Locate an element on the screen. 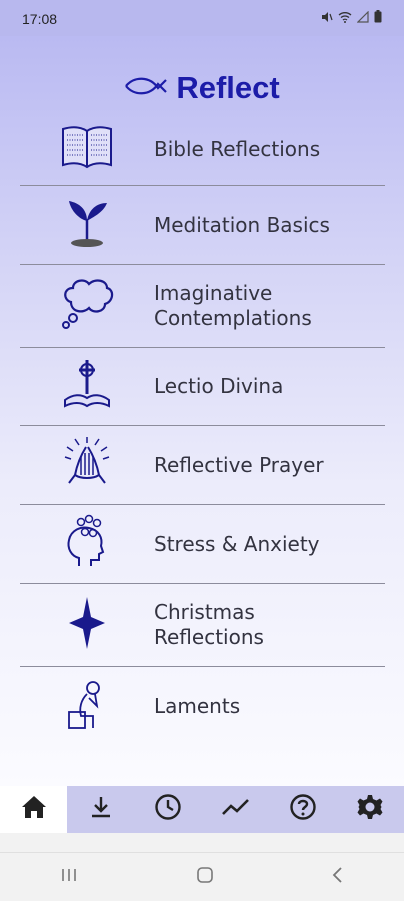  tab-downloads is located at coordinates (100, 809).